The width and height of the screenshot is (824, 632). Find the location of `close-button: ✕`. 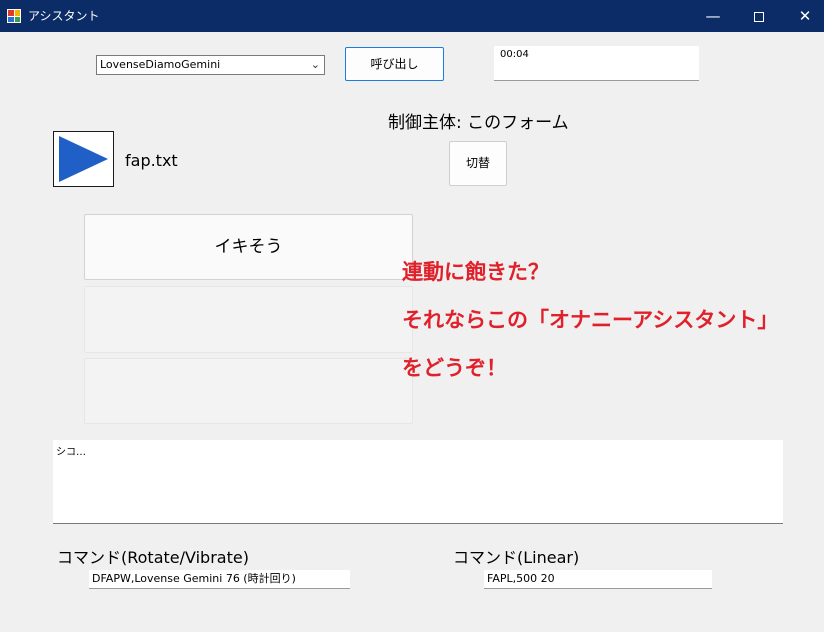

close-button: ✕ is located at coordinates (803, 16).